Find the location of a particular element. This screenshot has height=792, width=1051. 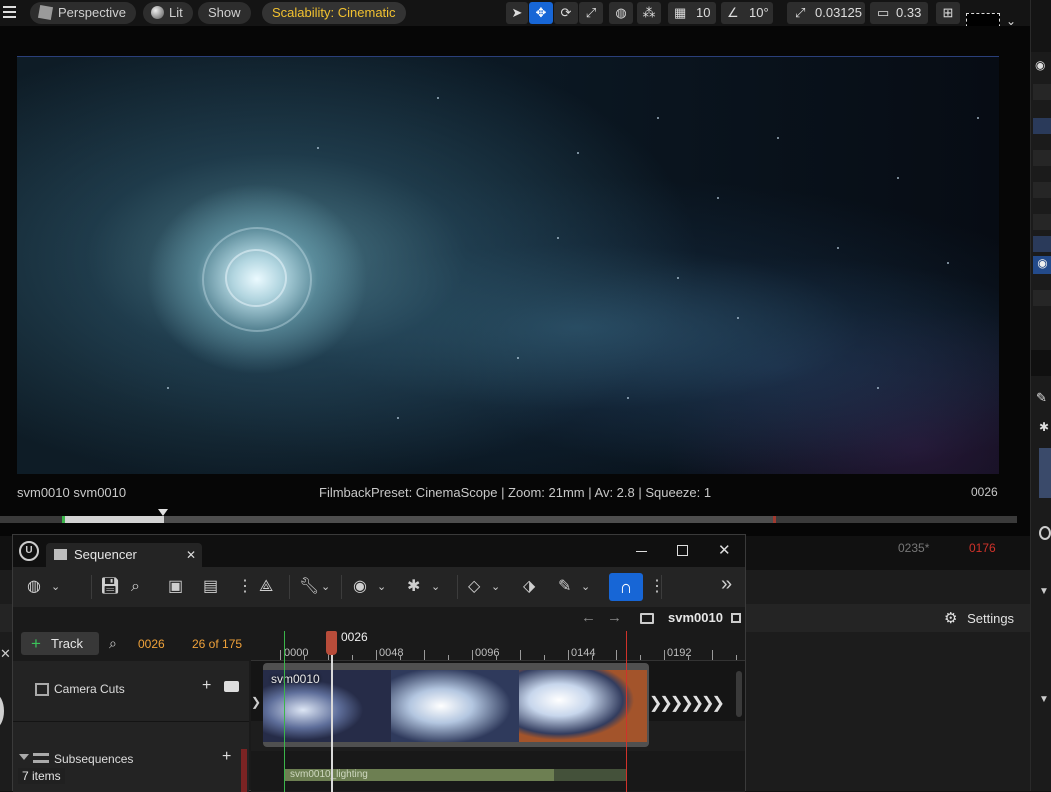

sequencer-title-bar: U Sequencer ✕ ✕ is located at coordinates (379, 551).